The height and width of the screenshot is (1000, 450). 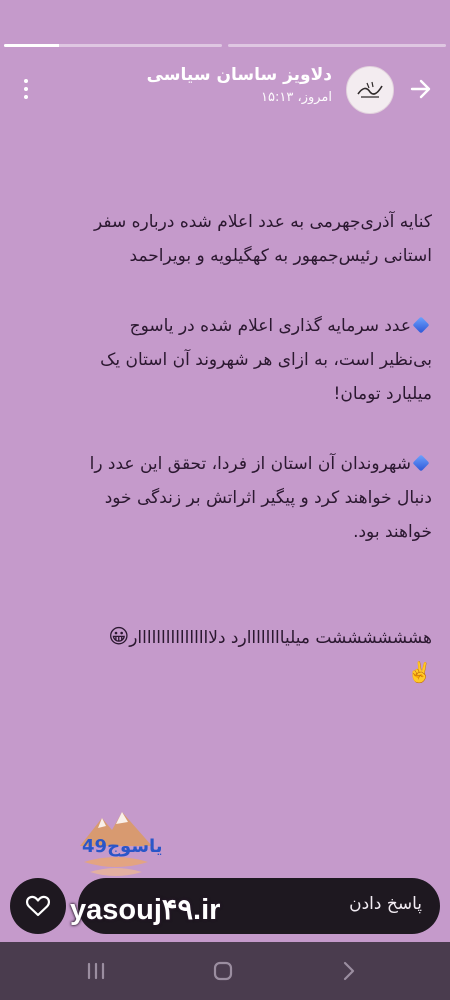 What do you see at coordinates (385, 904) in the screenshot?
I see `reply-label: پاسخ دادن` at bounding box center [385, 904].